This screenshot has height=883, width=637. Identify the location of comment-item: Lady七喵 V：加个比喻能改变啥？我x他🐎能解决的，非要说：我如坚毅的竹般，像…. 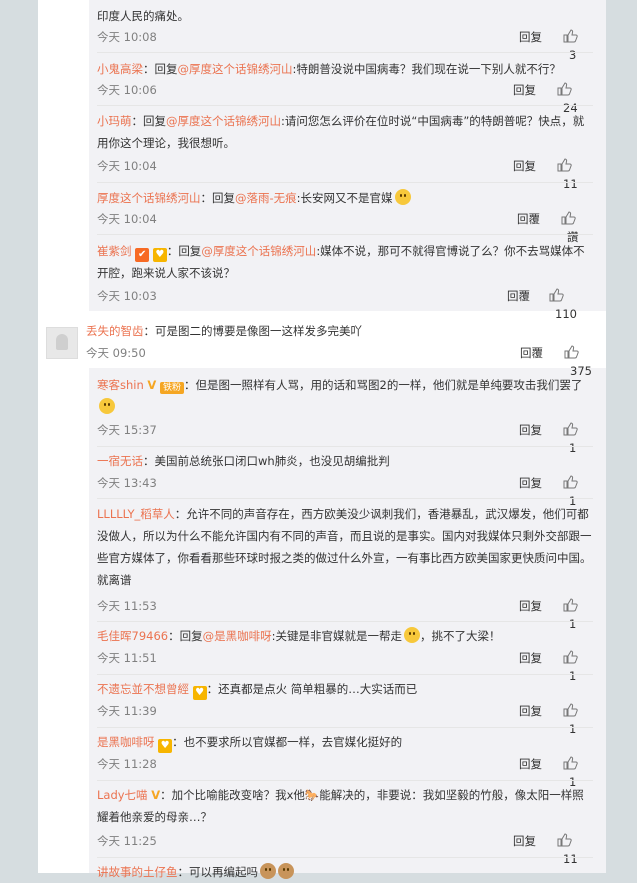
(345, 825).